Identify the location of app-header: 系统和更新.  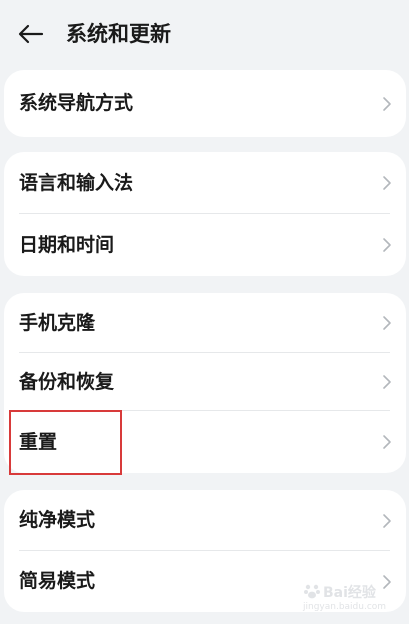
(204, 33).